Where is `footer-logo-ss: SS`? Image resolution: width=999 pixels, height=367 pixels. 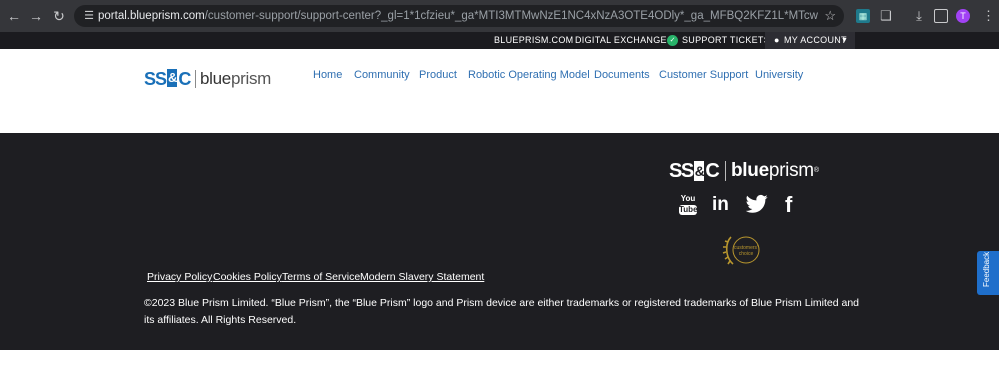
footer-logo-ss: SS is located at coordinates (681, 171).